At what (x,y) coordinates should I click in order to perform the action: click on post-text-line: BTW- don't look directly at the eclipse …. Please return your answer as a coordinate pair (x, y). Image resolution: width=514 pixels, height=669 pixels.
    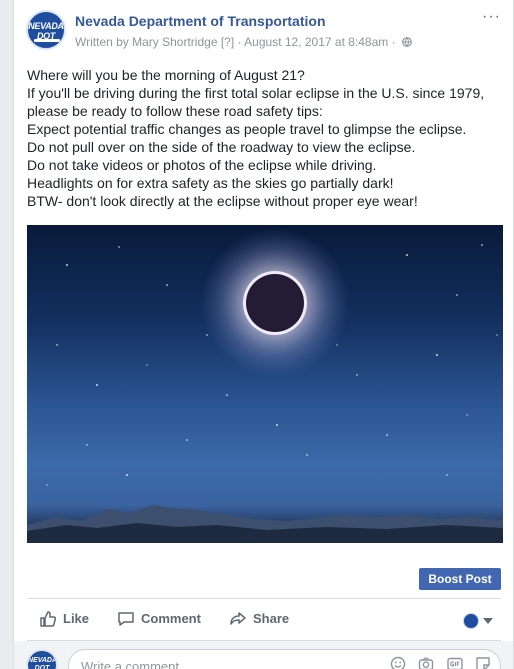
    Looking at the image, I should click on (222, 201).